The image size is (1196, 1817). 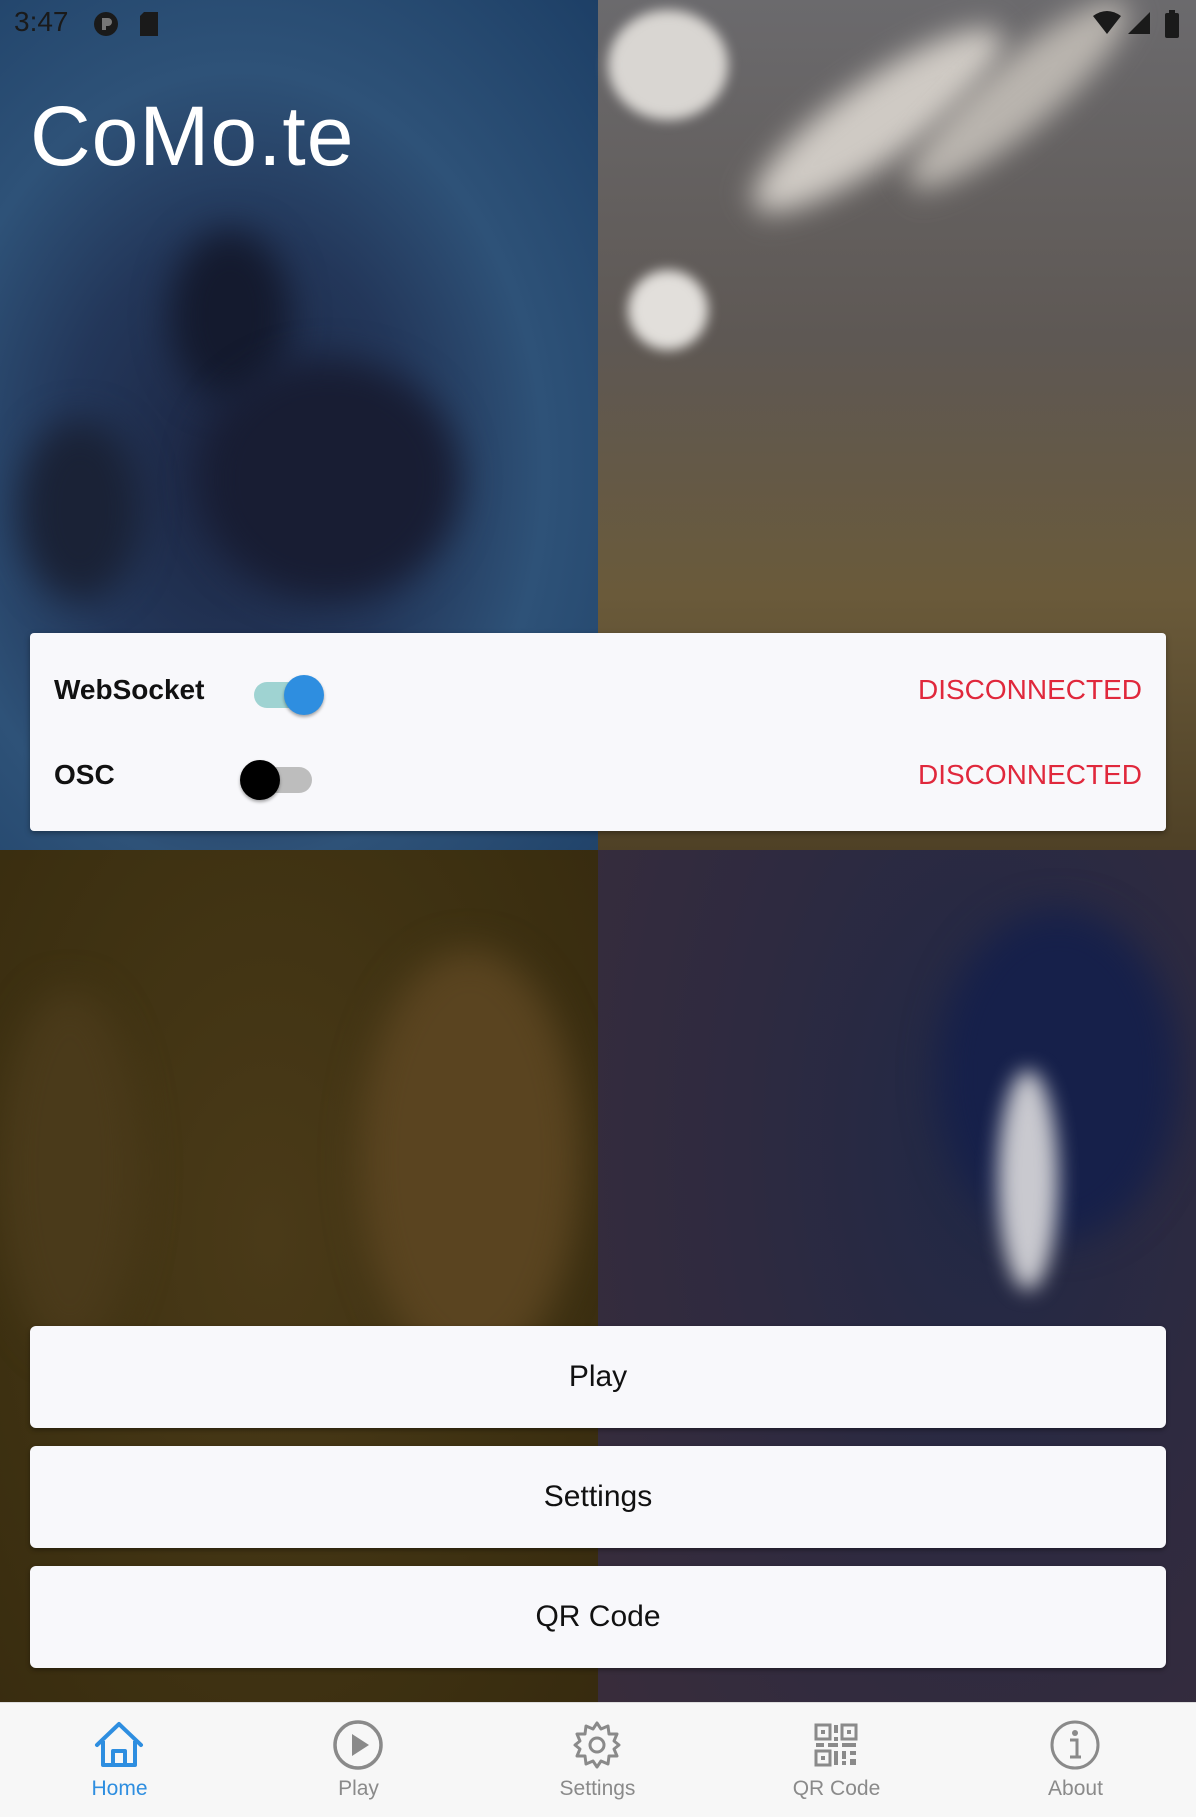 What do you see at coordinates (41, 21) in the screenshot?
I see `status-time: 3:47` at bounding box center [41, 21].